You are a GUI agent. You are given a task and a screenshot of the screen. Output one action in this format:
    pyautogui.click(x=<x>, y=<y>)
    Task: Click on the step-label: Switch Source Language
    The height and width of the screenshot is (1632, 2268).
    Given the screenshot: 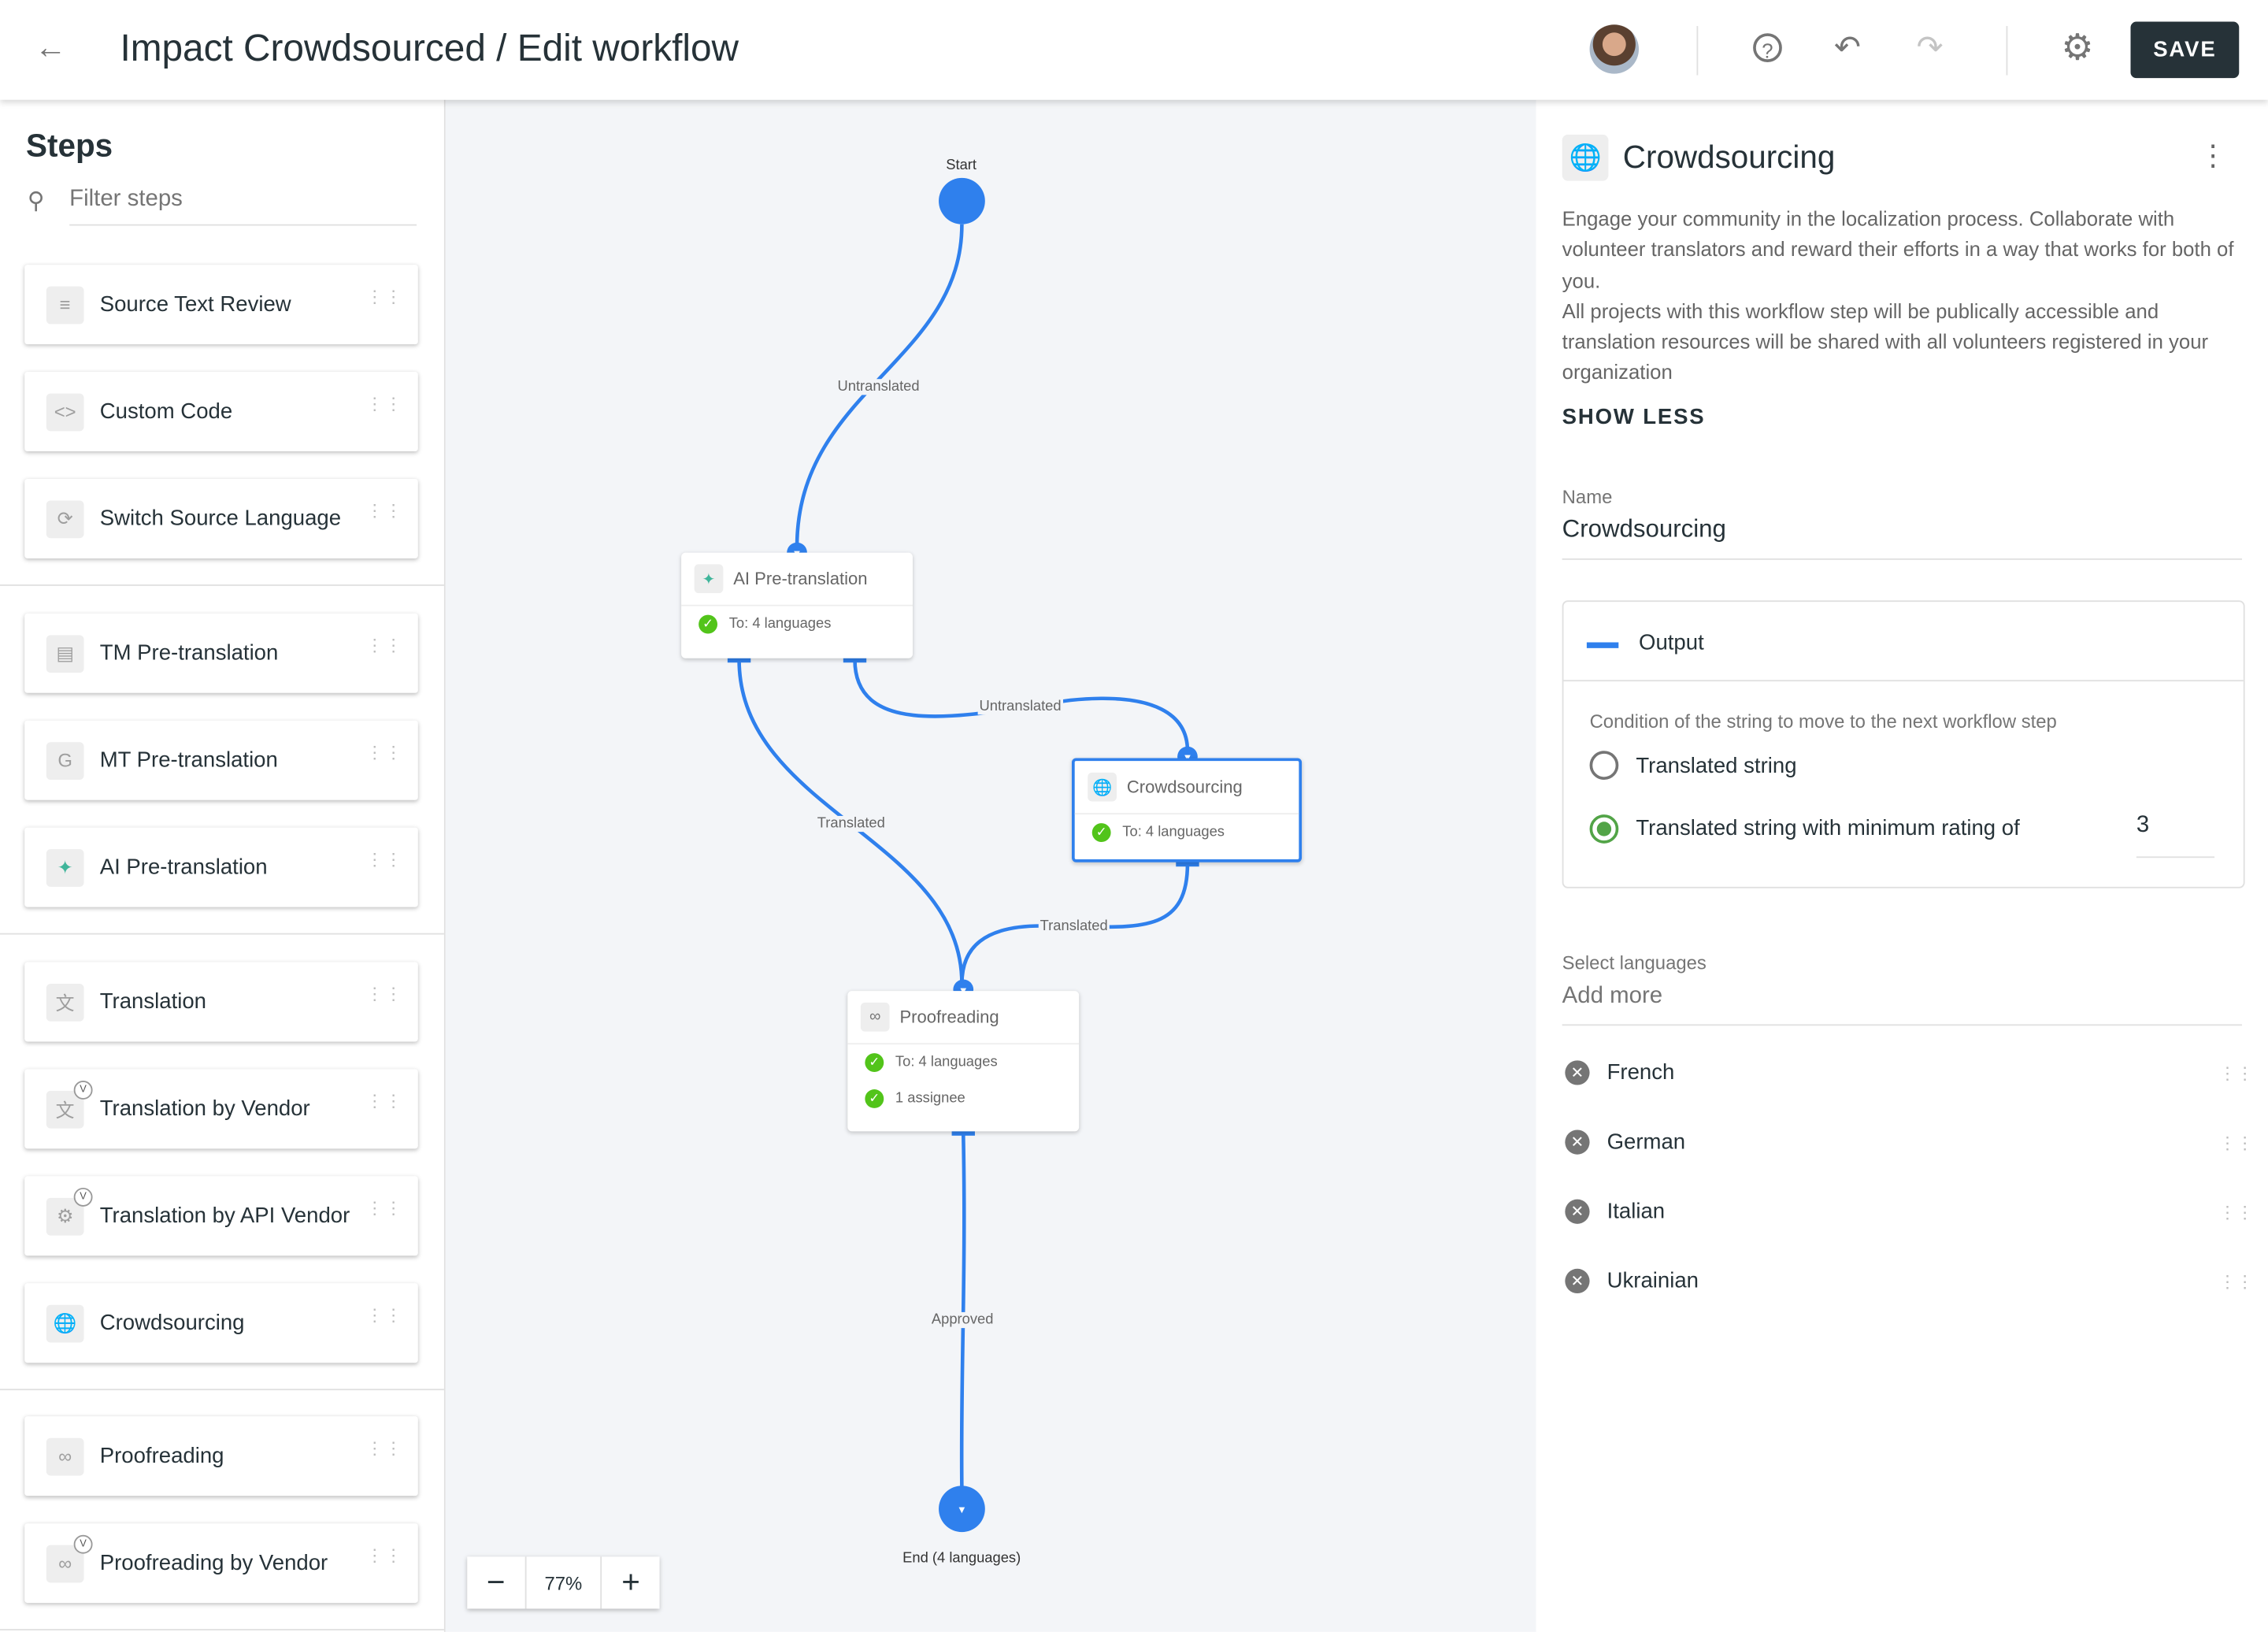 What is the action you would take?
    pyautogui.click(x=220, y=519)
    